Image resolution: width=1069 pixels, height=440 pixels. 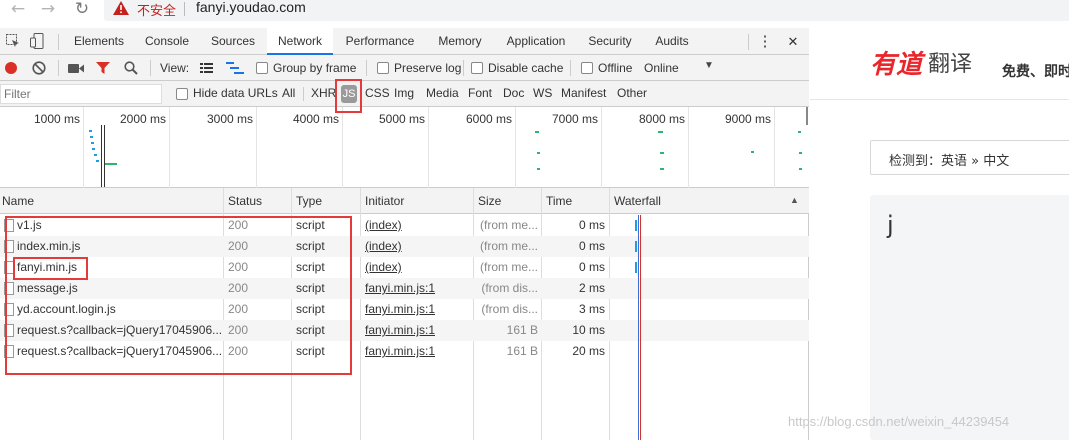 I want to click on tab-audits: Audits, so click(x=672, y=41).